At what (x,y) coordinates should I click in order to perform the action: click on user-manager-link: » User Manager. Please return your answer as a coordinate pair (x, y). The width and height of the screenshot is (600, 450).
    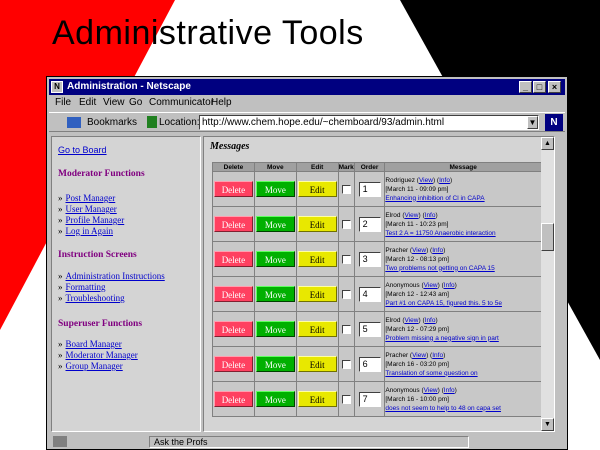
    Looking at the image, I should click on (87, 209).